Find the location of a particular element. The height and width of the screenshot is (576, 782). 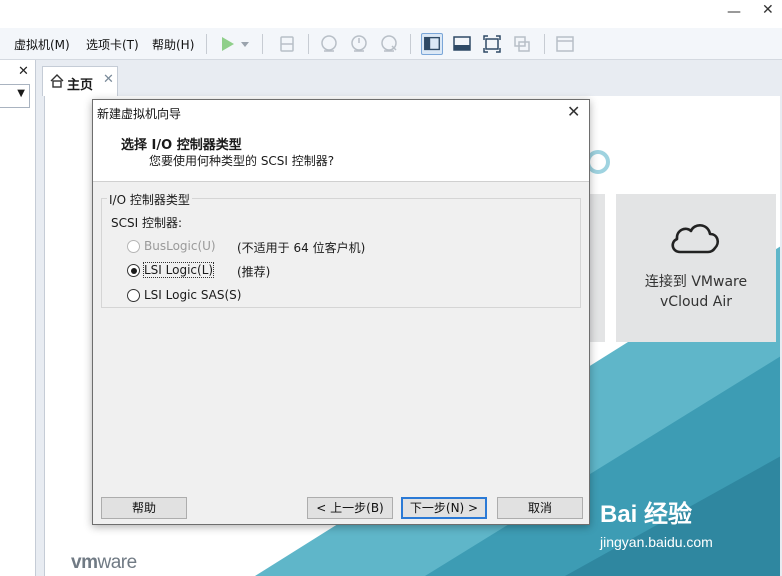

radio-note: (推荐) is located at coordinates (254, 272).